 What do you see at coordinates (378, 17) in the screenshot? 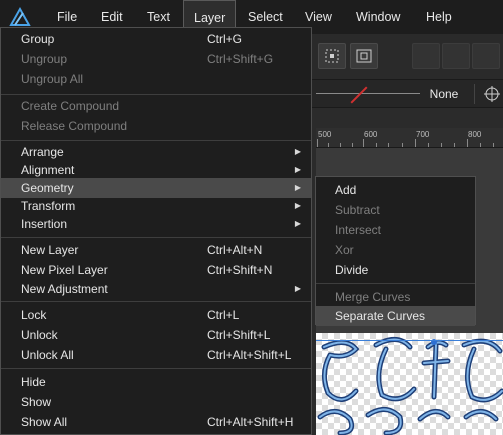
I see `menu-window: Window` at bounding box center [378, 17].